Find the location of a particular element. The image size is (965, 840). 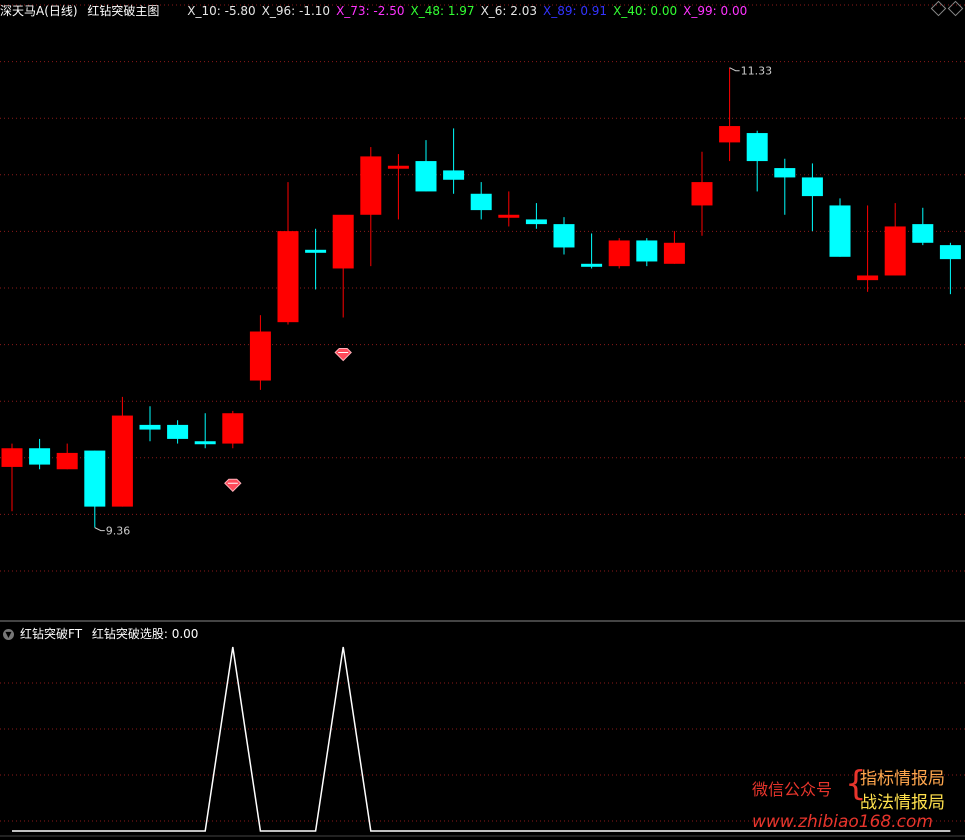

sub-indicator-title: 红钻突破FT is located at coordinates (51, 634).